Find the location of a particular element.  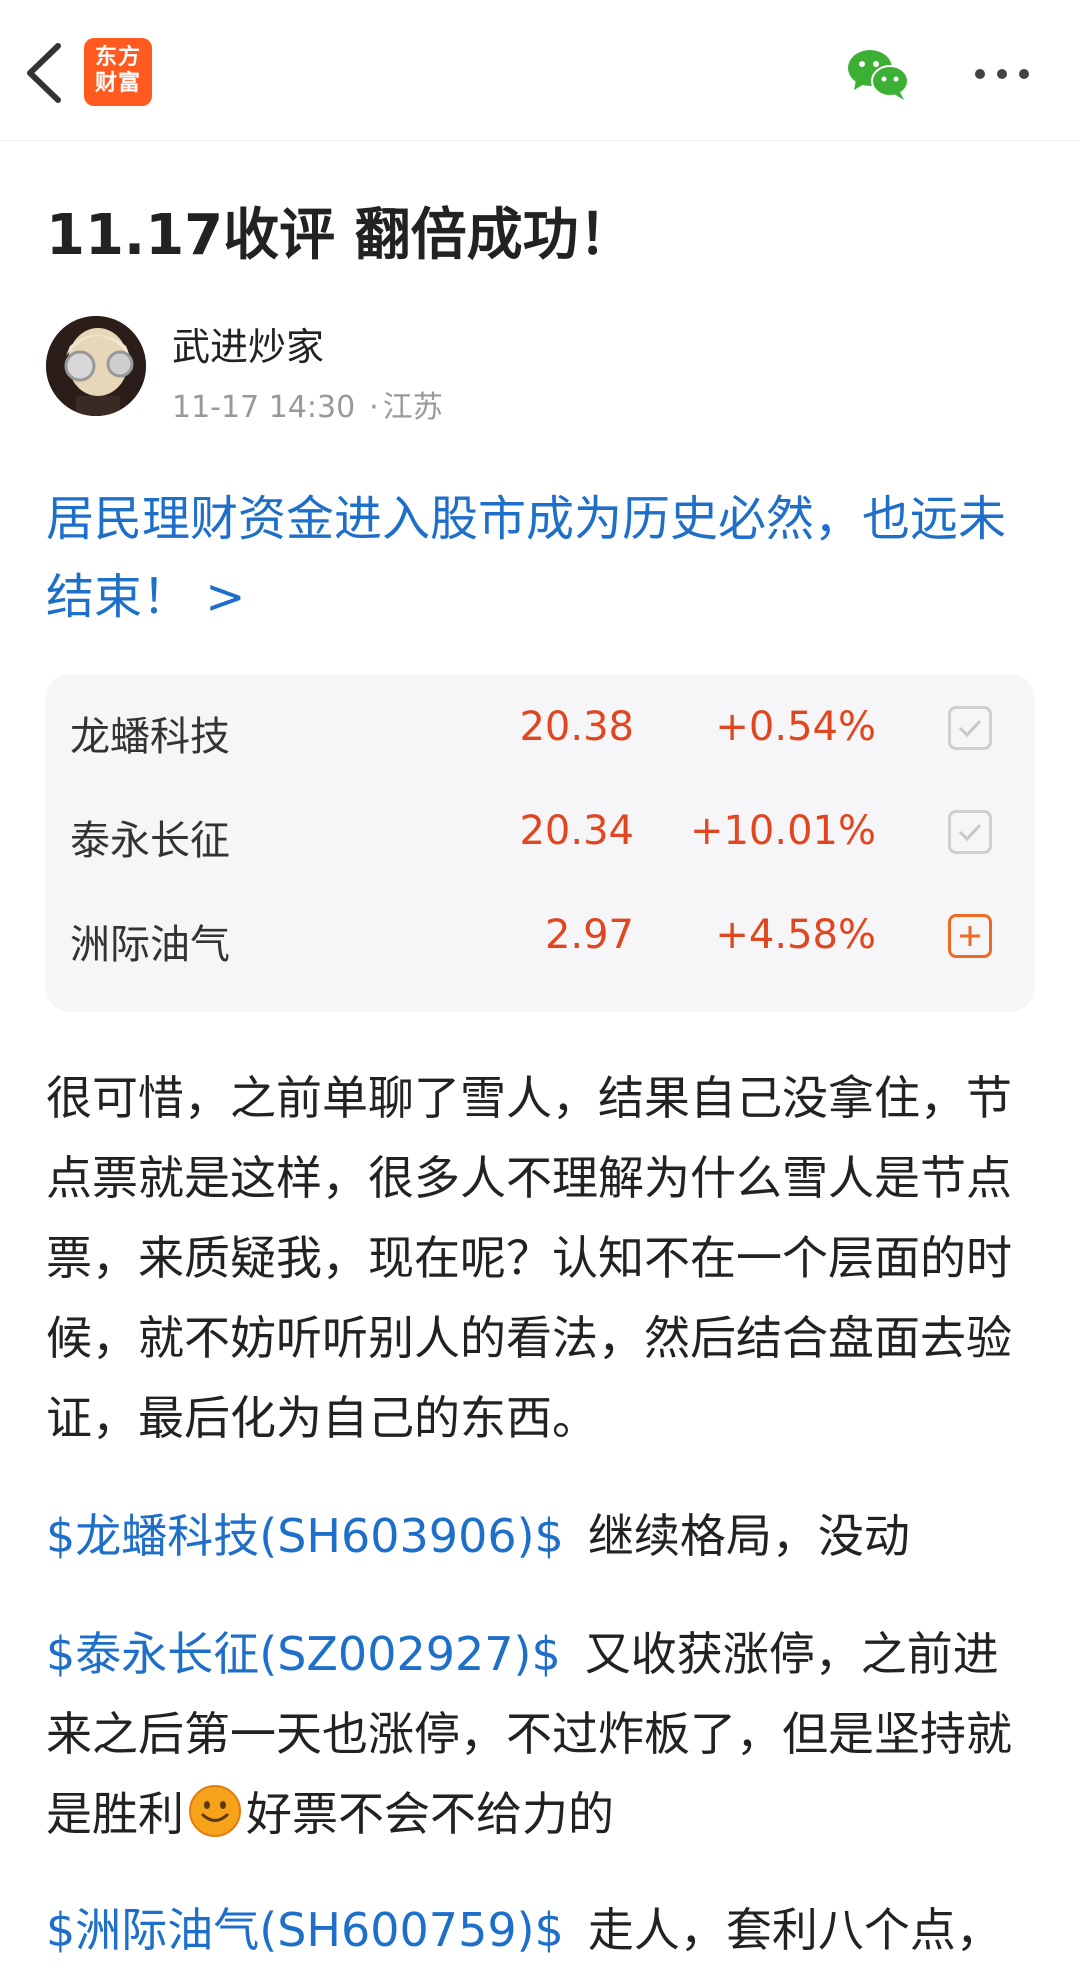

stock-price: 20.34 is located at coordinates (576, 831).